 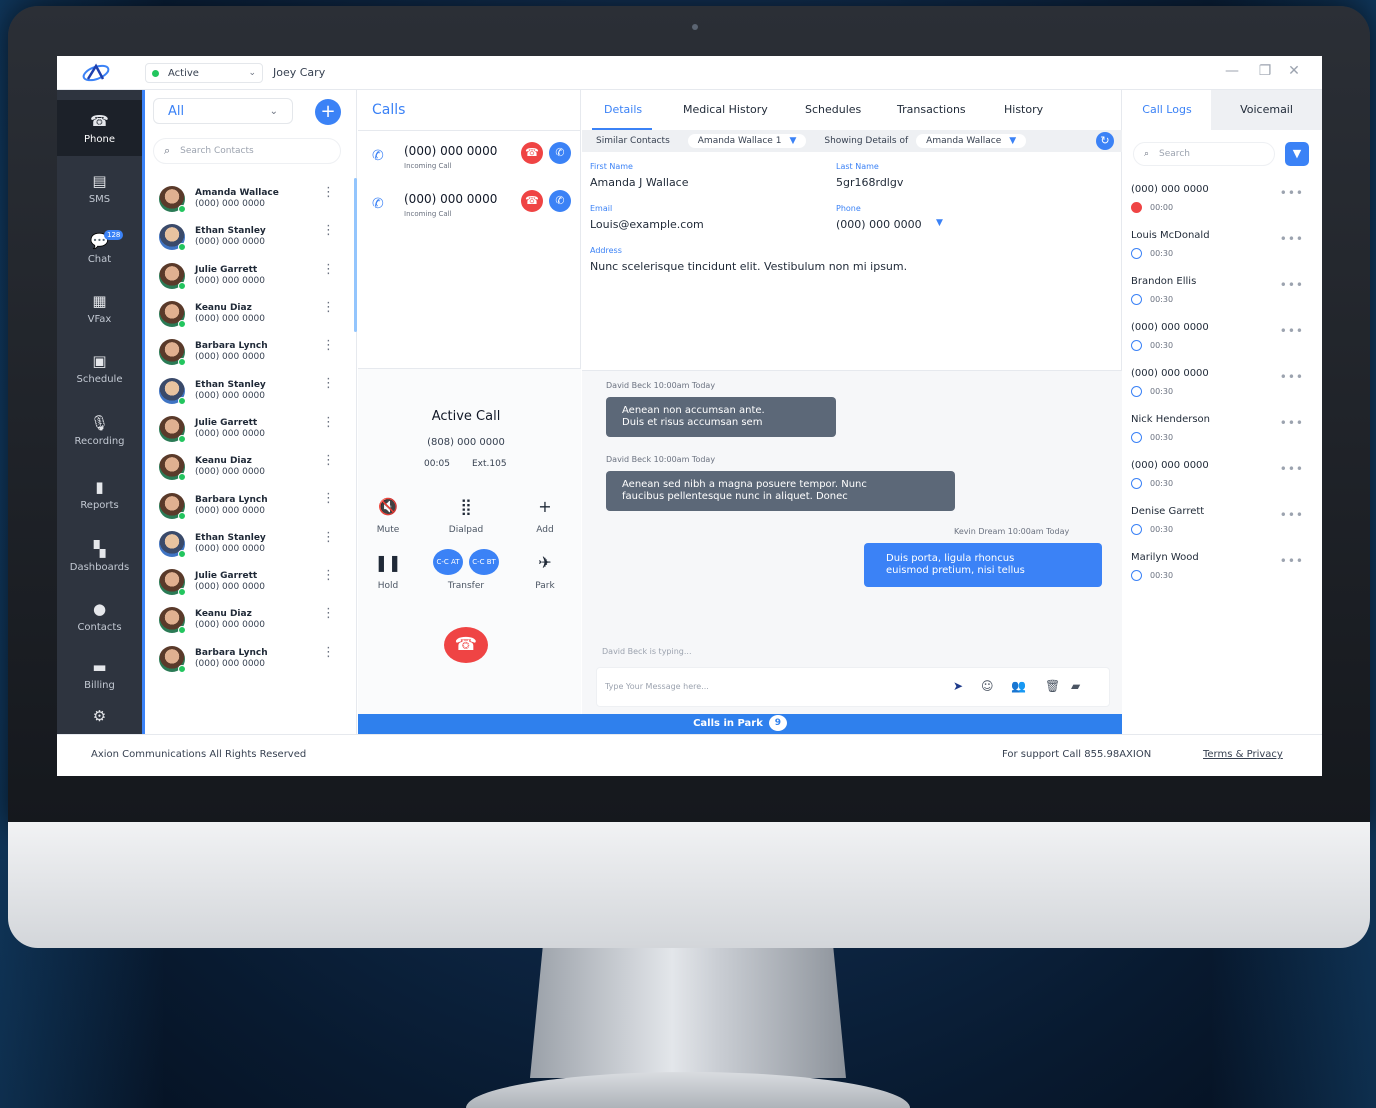 I want to click on nav-item-phone: ☎ Phone, so click(x=99, y=128).